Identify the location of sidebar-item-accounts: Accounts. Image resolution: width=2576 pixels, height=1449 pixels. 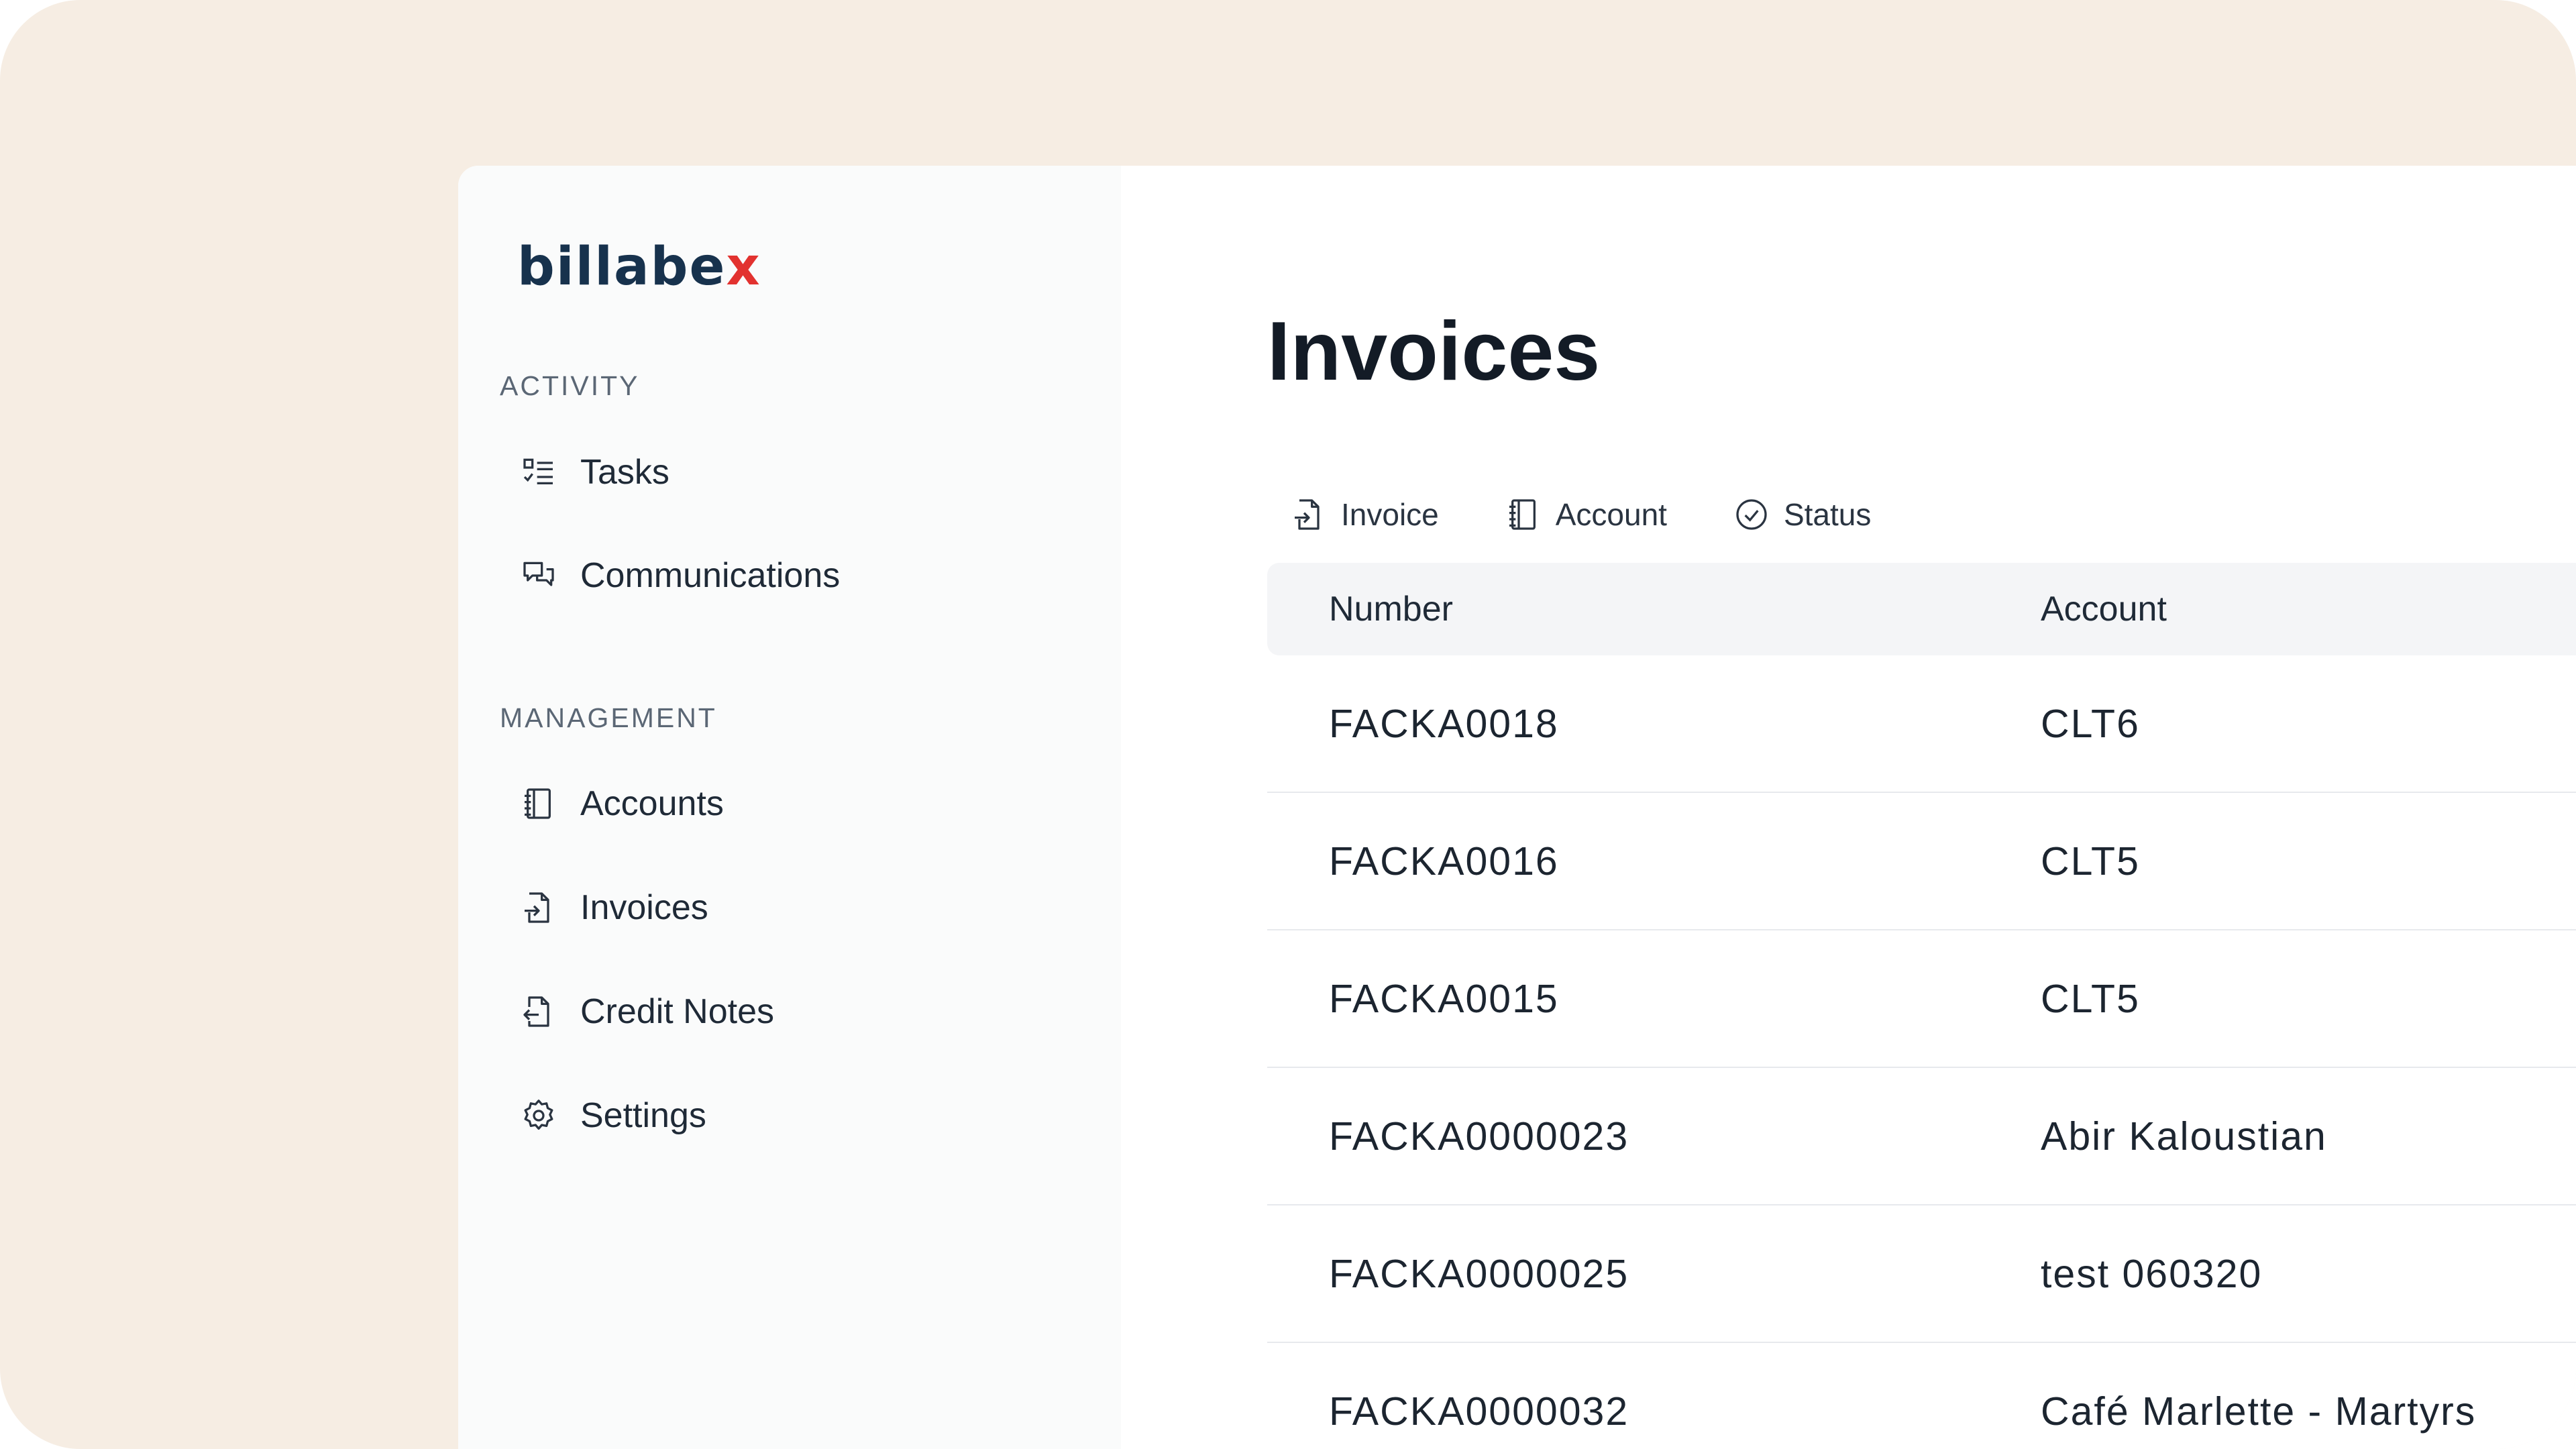
(621, 803).